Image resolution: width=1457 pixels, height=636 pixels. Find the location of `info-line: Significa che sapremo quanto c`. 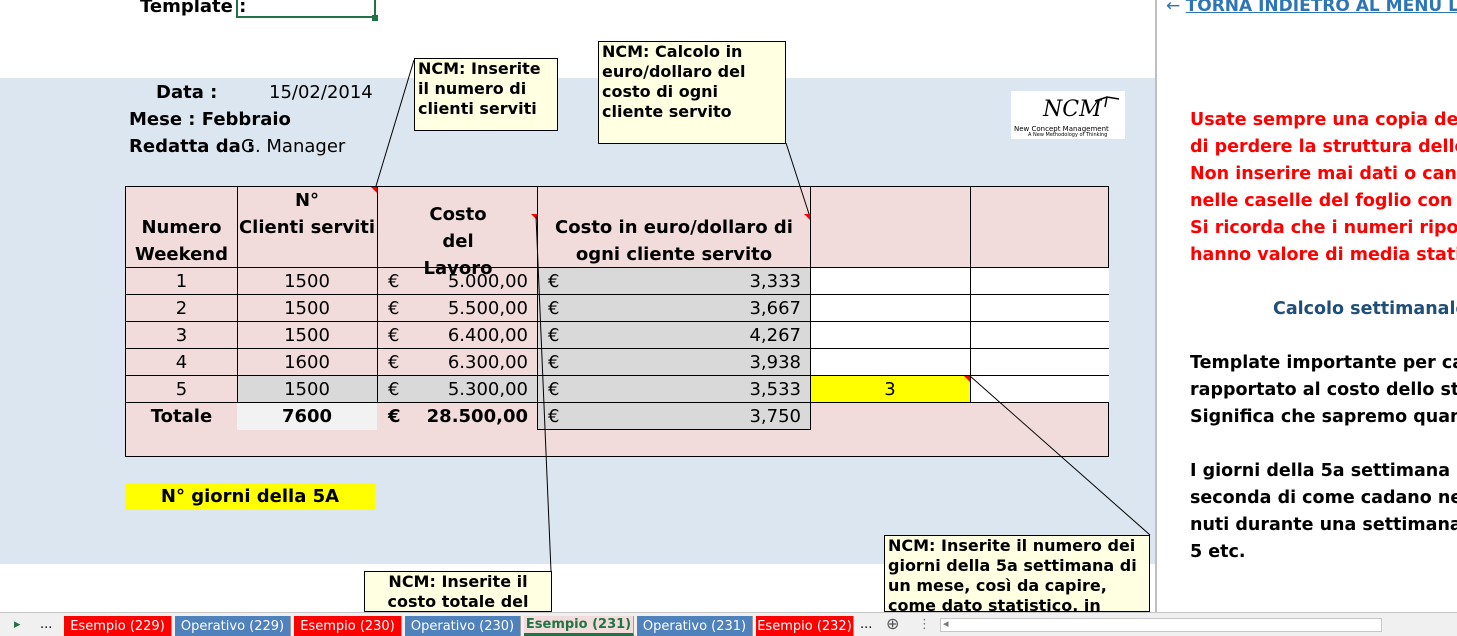

info-line: Significa che sapremo quanto c is located at coordinates (1323, 417).